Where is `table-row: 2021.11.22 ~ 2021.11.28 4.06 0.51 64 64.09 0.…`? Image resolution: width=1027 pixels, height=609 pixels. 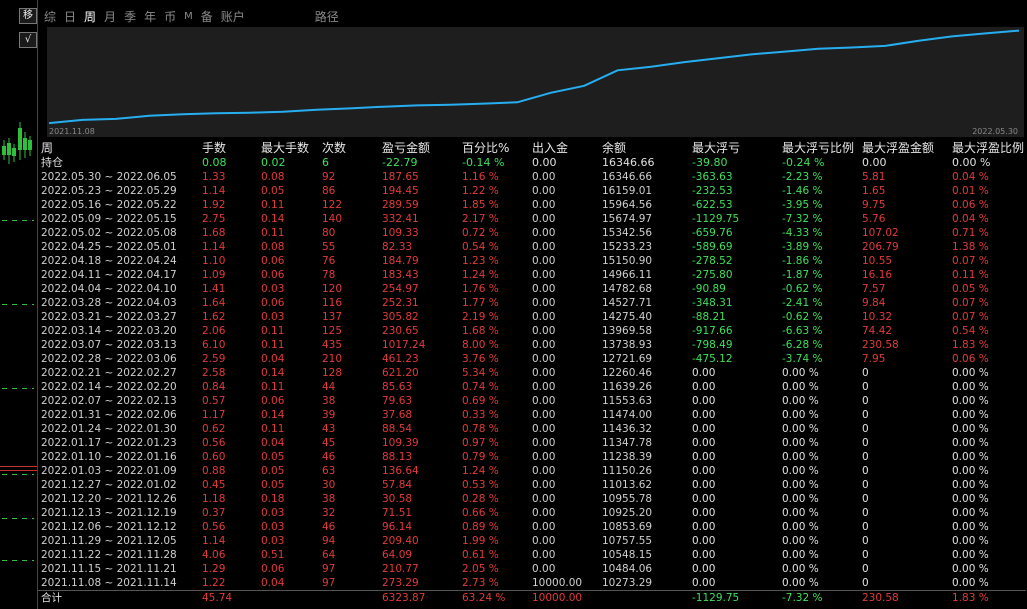
table-row: 2021.11.22 ~ 2021.11.28 4.06 0.51 64 64.09 0.… is located at coordinates (532, 555).